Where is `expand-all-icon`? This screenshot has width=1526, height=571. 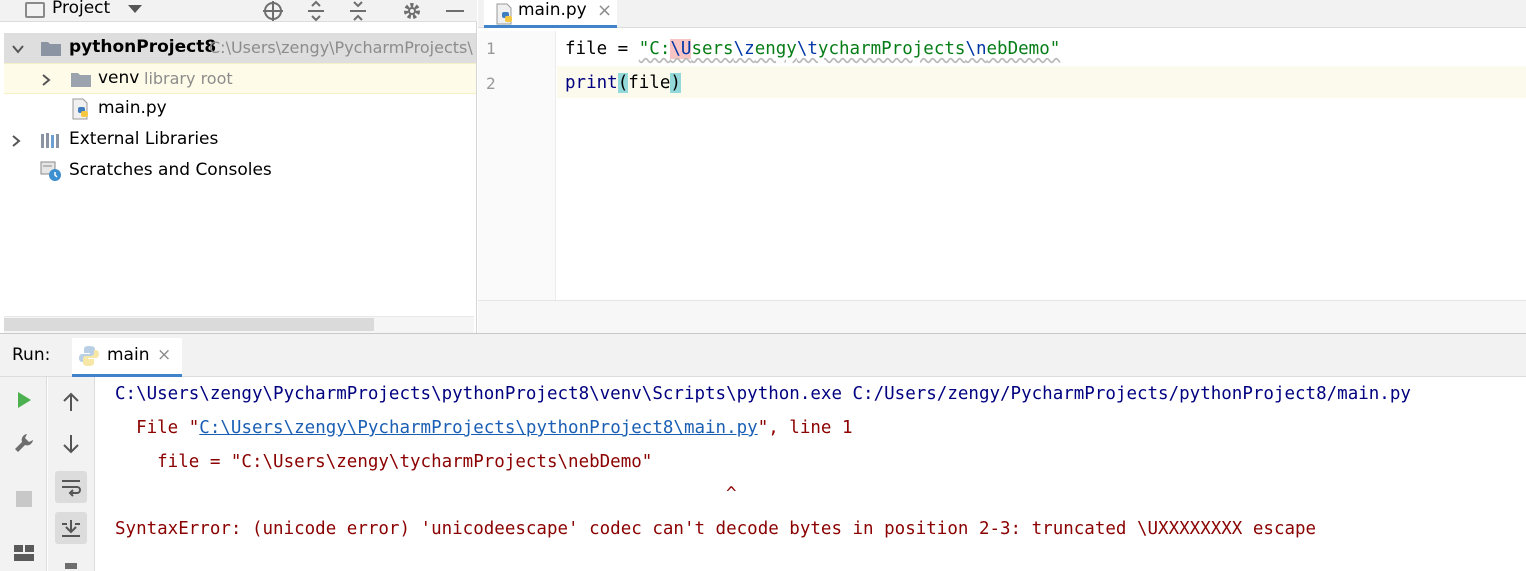
expand-all-icon is located at coordinates (316, 11).